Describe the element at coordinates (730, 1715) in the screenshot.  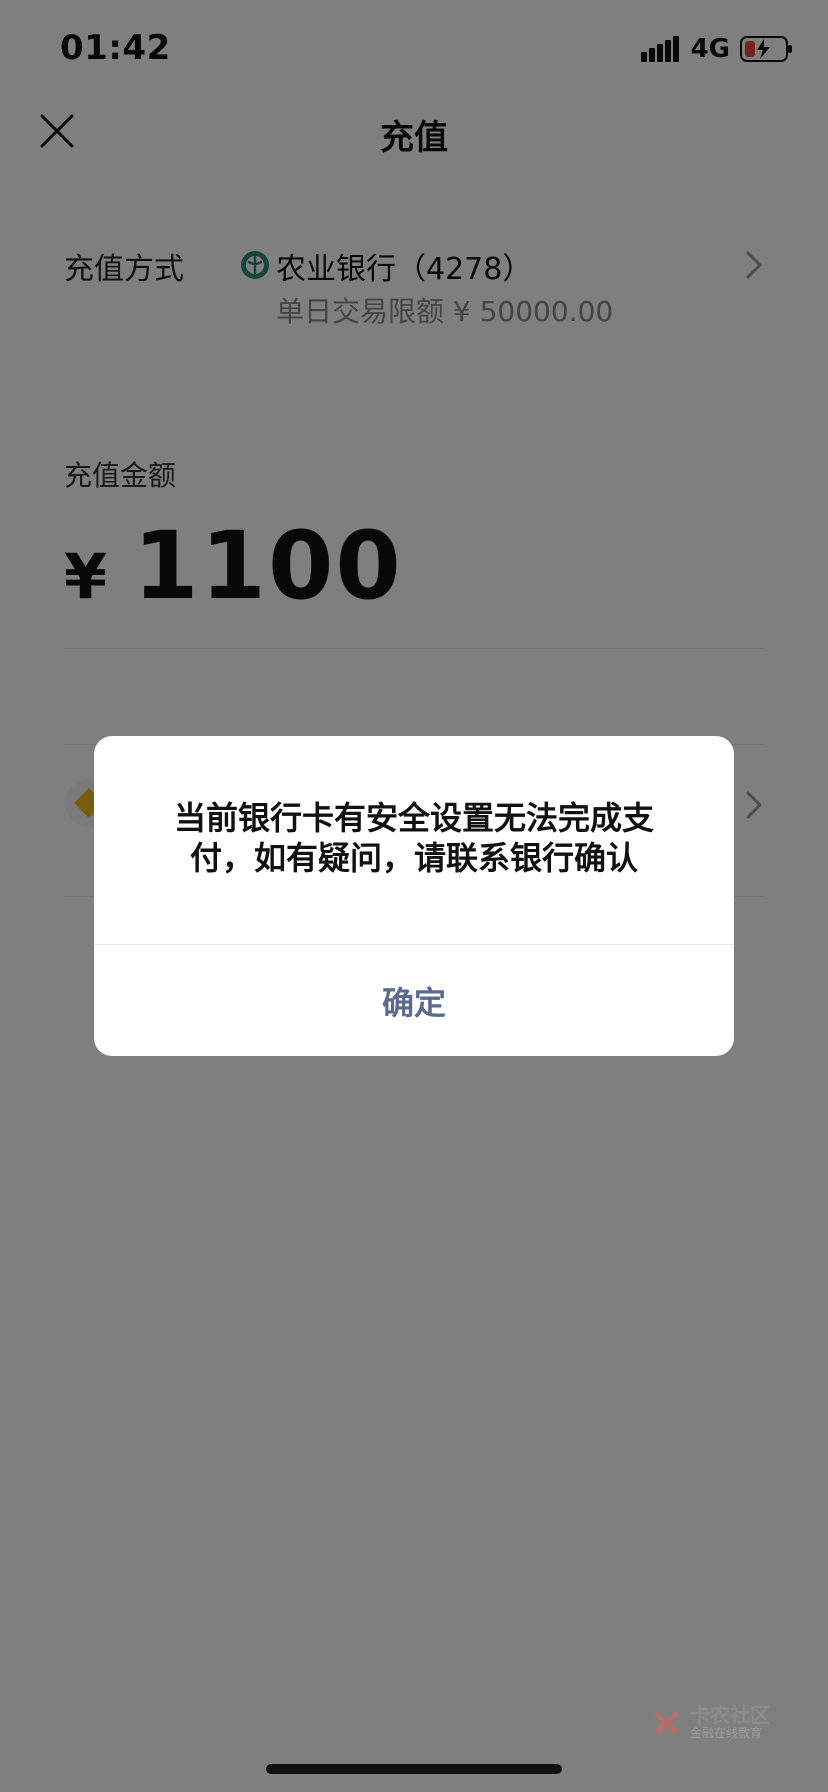
I see `watermark-title: 卡农社区` at that location.